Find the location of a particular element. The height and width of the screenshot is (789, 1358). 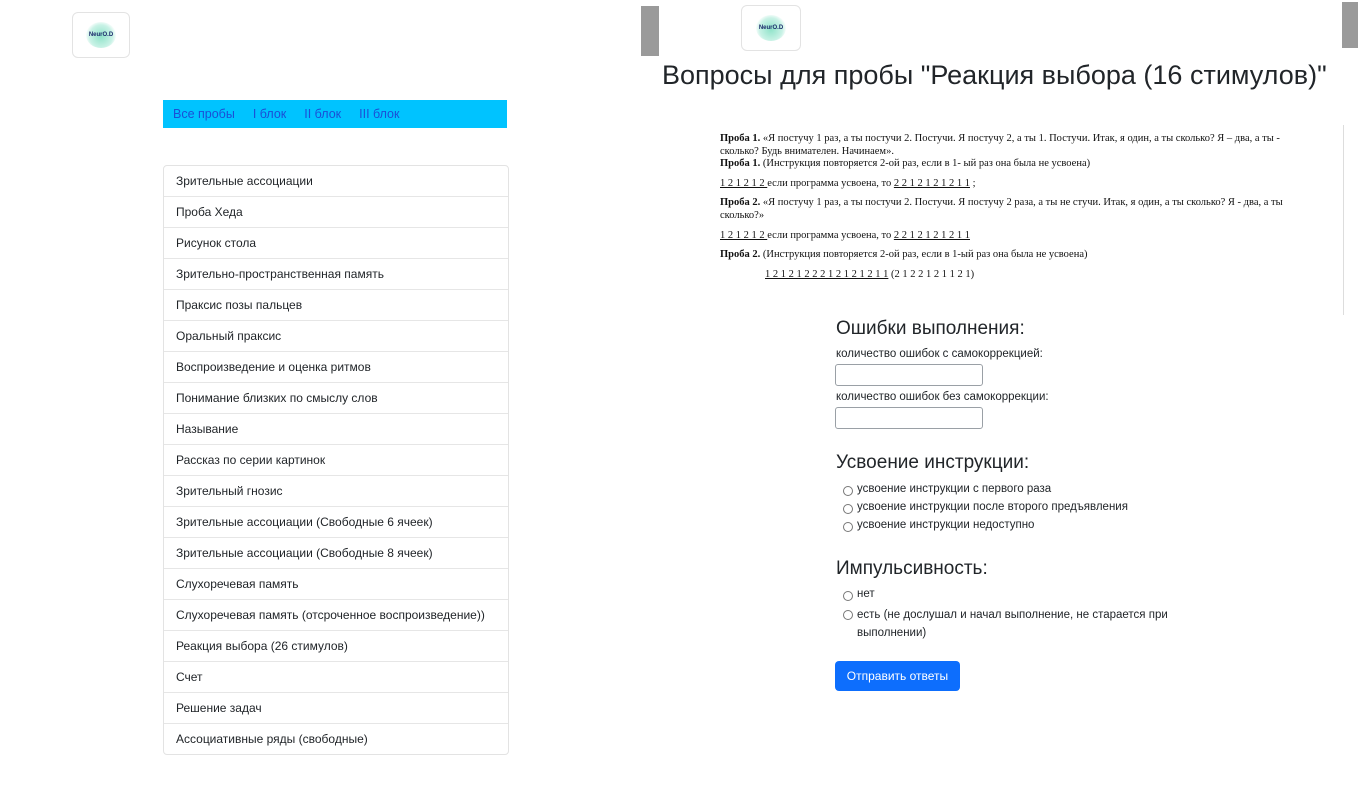

errors-with-correction-input is located at coordinates (909, 375).